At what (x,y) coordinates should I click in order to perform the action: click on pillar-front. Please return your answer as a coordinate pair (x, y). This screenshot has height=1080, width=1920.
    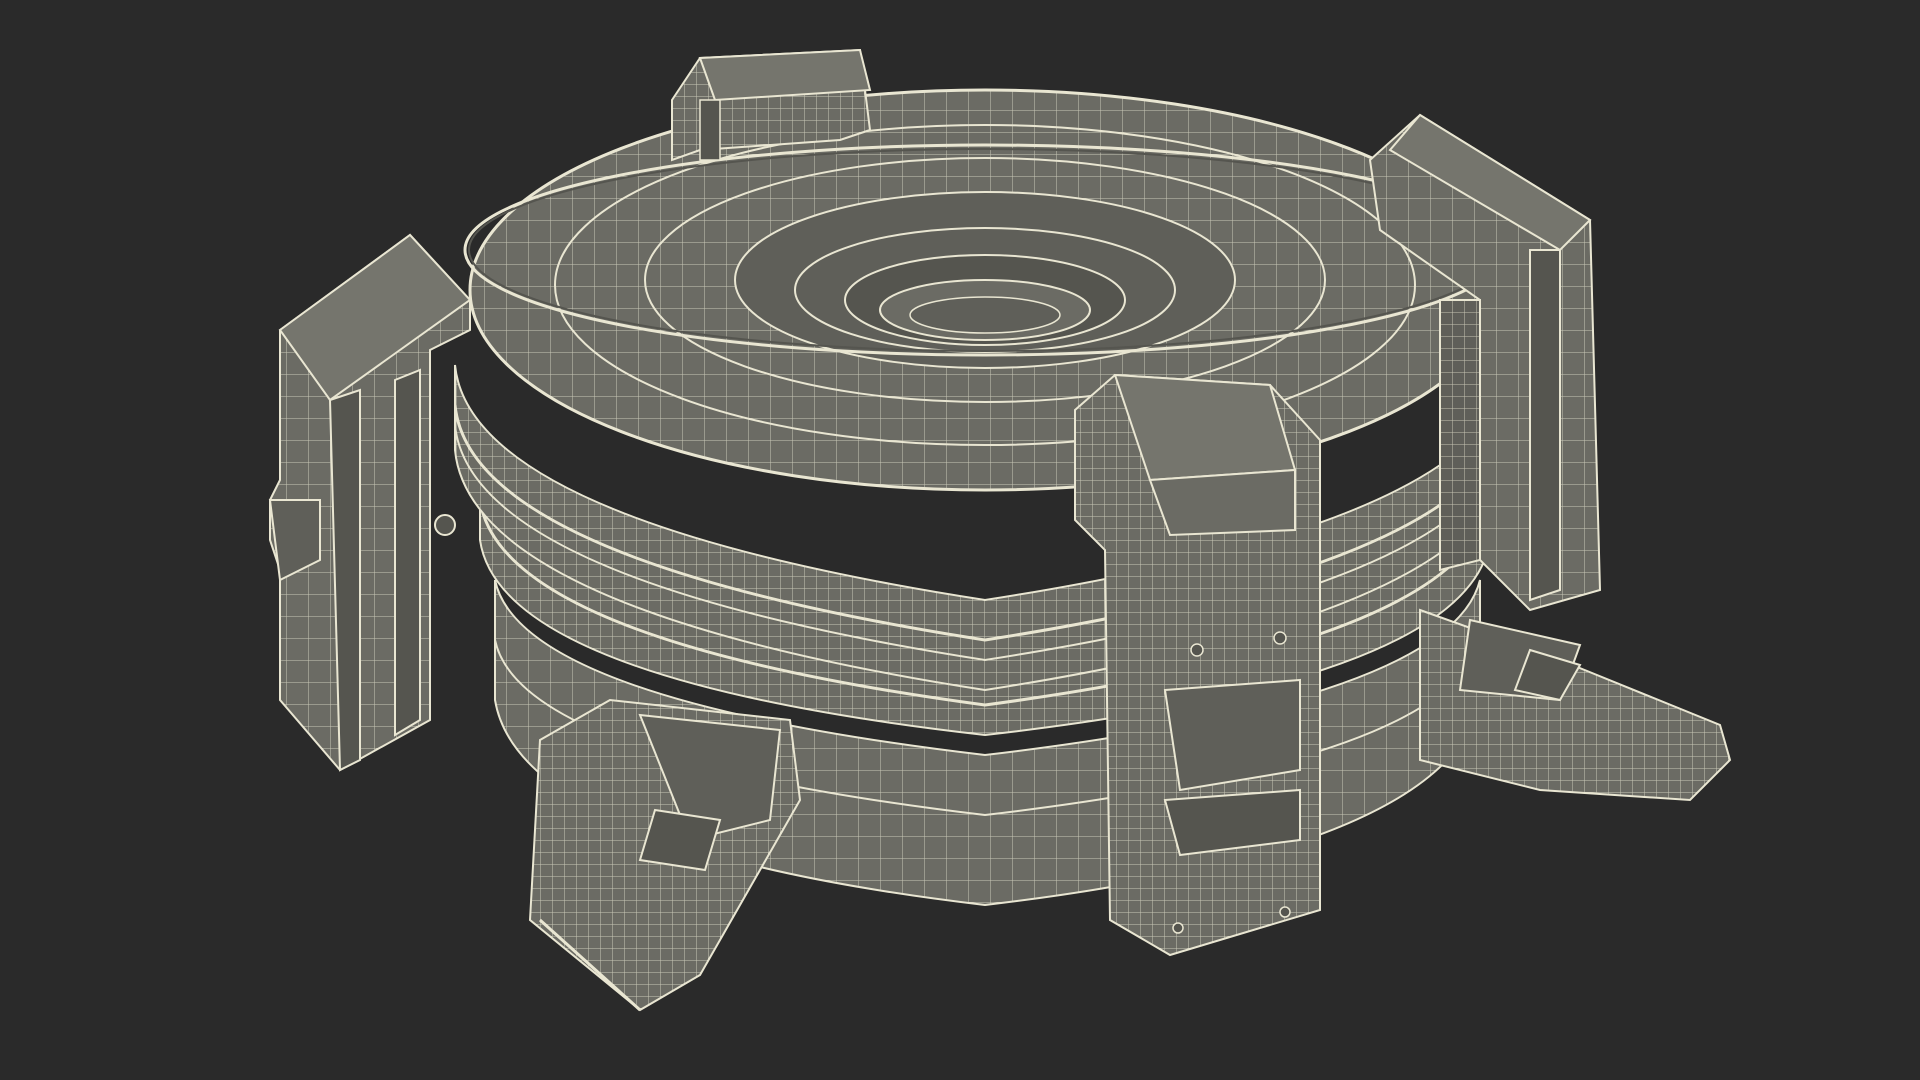
    Looking at the image, I should click on (1197, 665).